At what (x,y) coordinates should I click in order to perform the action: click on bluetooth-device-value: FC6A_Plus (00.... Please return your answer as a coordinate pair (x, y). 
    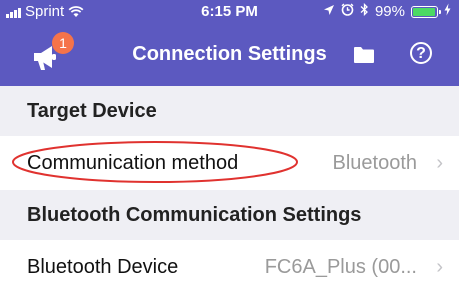
    Looking at the image, I should click on (340, 267).